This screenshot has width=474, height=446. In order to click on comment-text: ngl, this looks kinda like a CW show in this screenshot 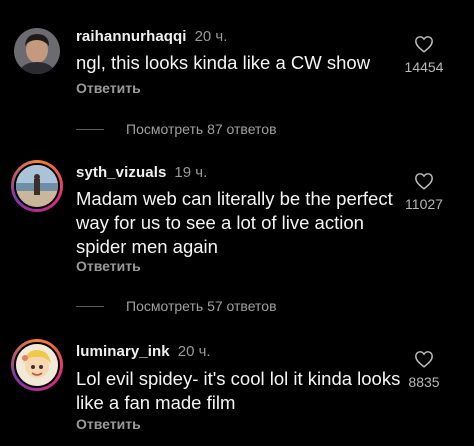, I will do `click(223, 62)`.